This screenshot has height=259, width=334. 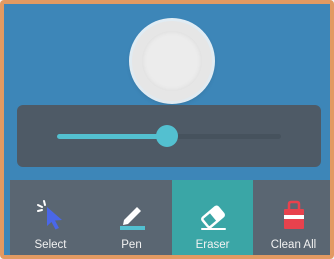 I want to click on slider-thumb, so click(x=166, y=136).